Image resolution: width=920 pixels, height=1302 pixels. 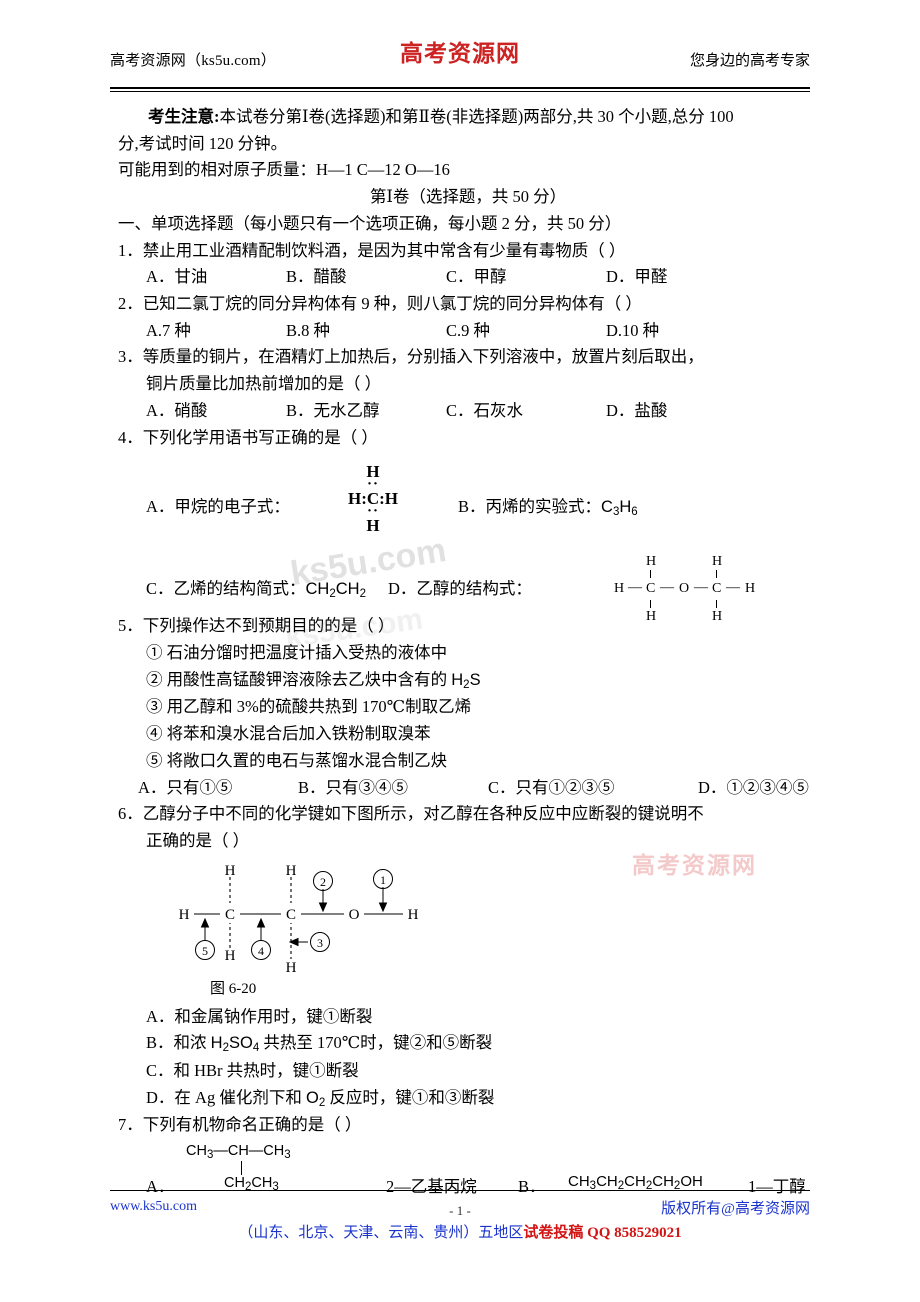 What do you see at coordinates (226, 589) in the screenshot?
I see `question-4-option-c-label: C．乙烯的结构简式：` at bounding box center [226, 589].